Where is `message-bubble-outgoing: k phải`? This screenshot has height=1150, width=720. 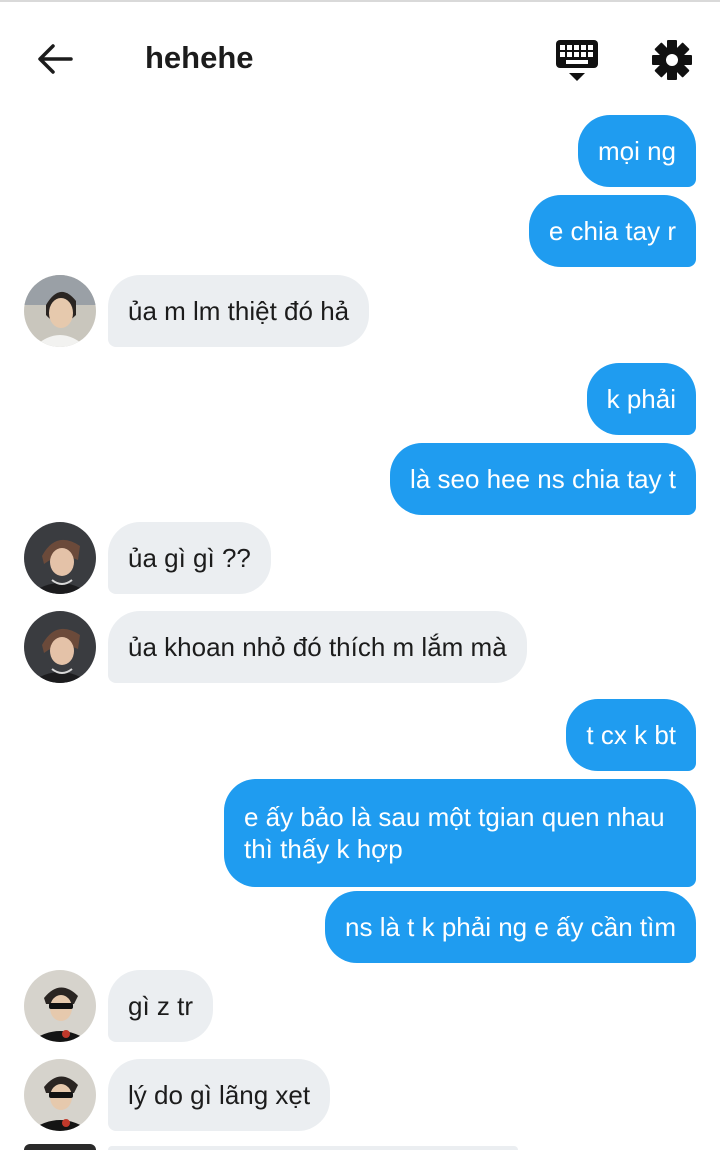 message-bubble-outgoing: k phải is located at coordinates (641, 399).